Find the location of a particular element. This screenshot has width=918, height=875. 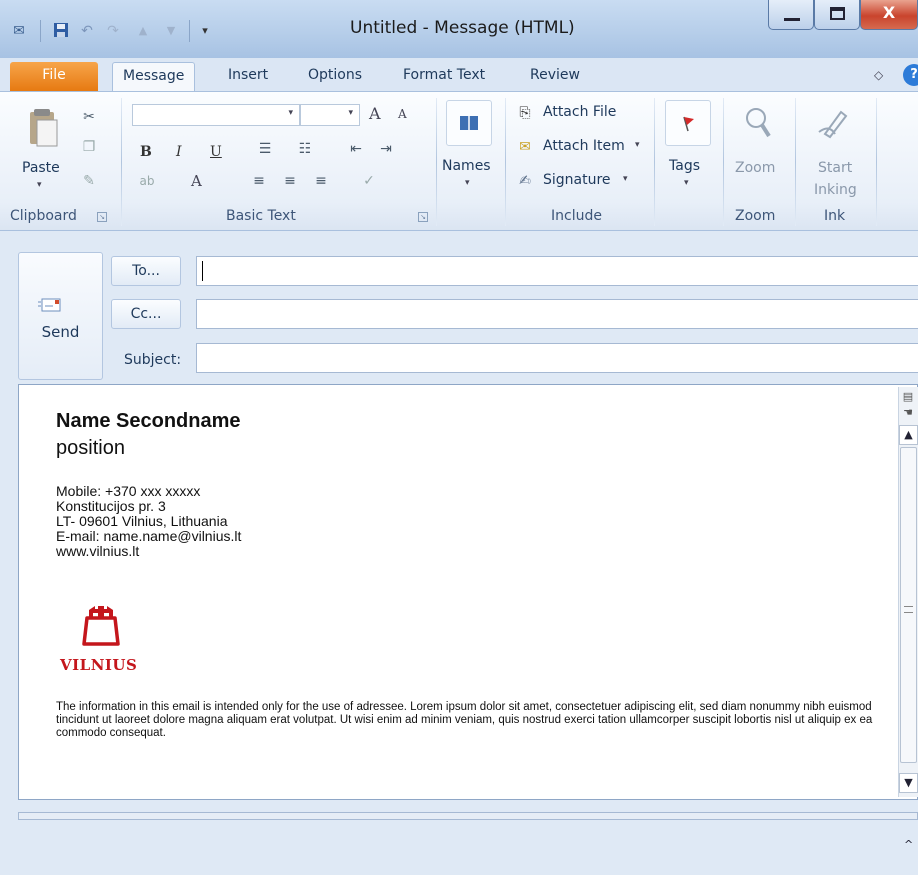

help-icon: ? is located at coordinates (910, 75).